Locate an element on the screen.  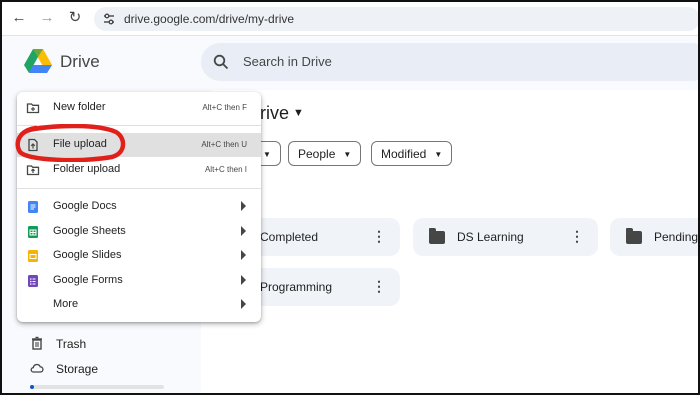
people-filter-chip: People ▼ is located at coordinates (325, 153).